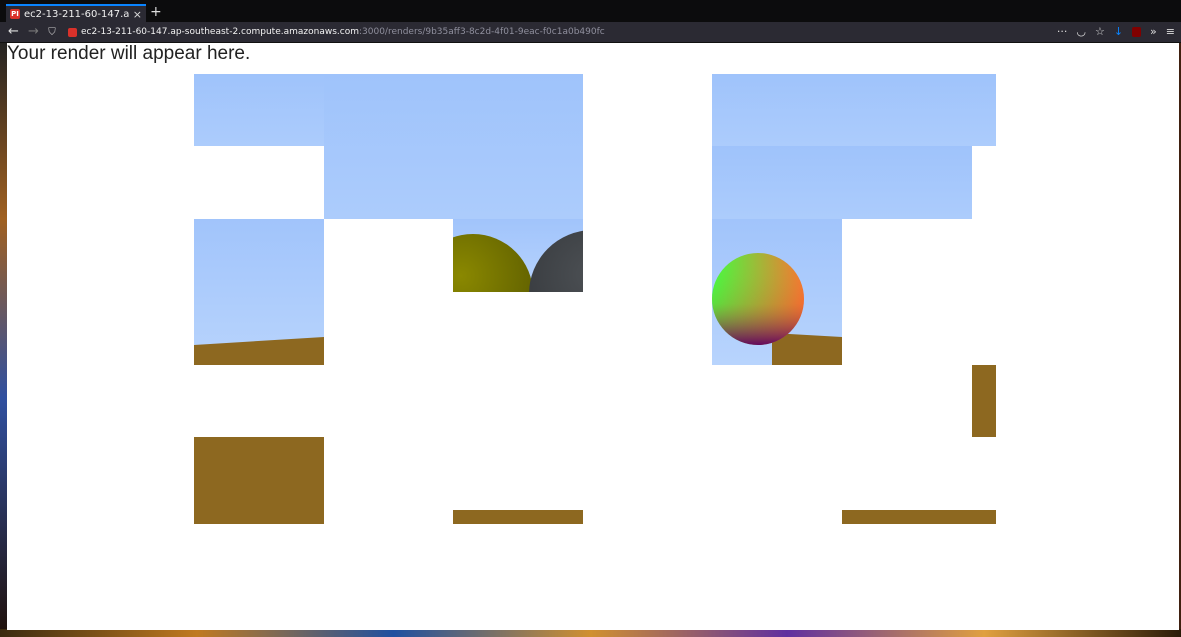  I want to click on spheres-render, so click(518, 261).